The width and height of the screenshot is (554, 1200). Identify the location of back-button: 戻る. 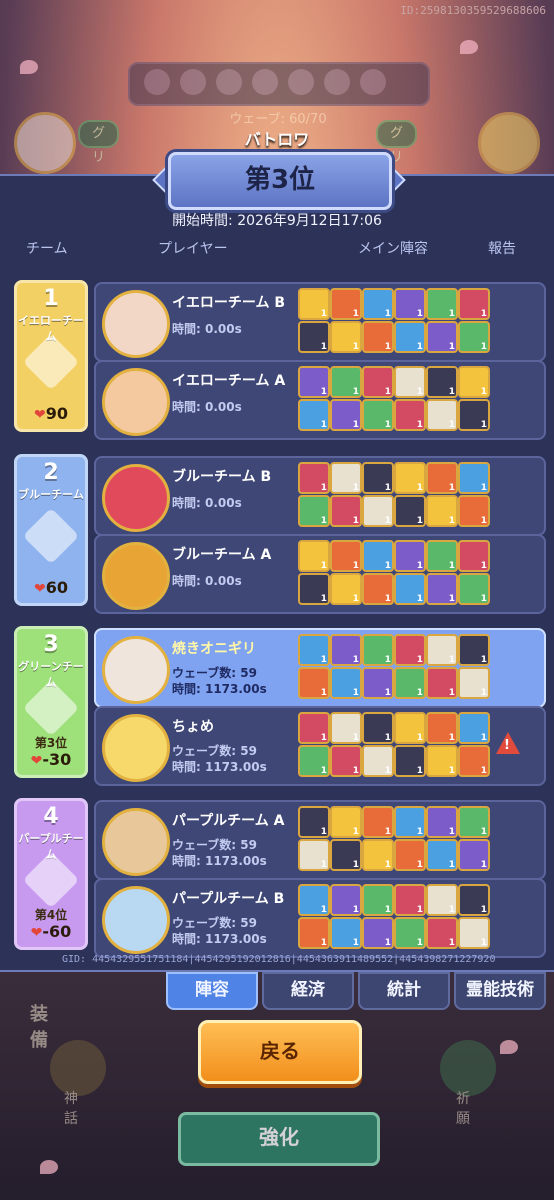
(280, 1052).